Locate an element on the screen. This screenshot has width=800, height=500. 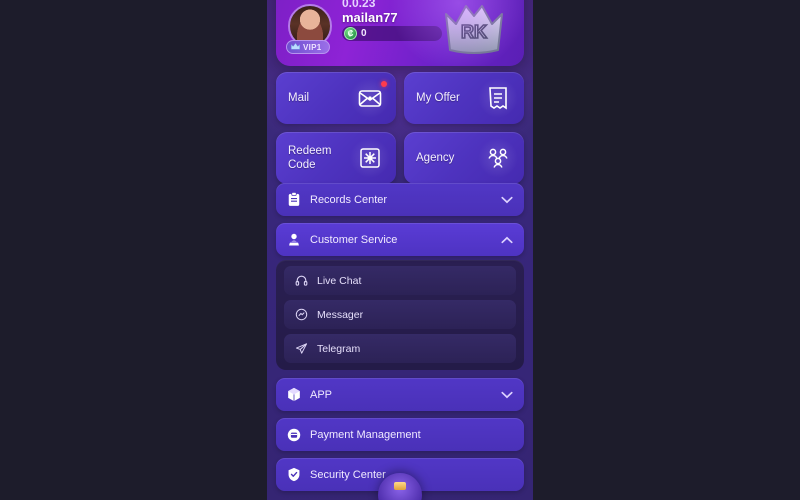
row-customer-service-label: Customer Service is located at coordinates (354, 239).